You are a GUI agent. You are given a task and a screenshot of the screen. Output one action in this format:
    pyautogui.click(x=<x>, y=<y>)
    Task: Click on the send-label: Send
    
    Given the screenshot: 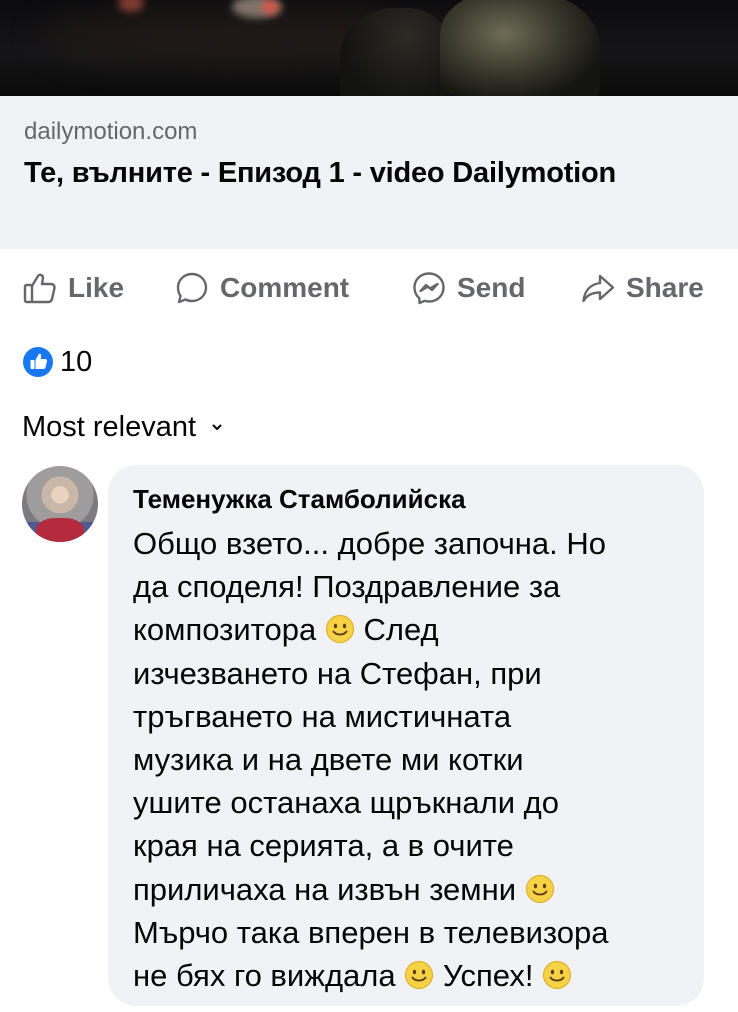 What is the action you would take?
    pyautogui.click(x=491, y=287)
    